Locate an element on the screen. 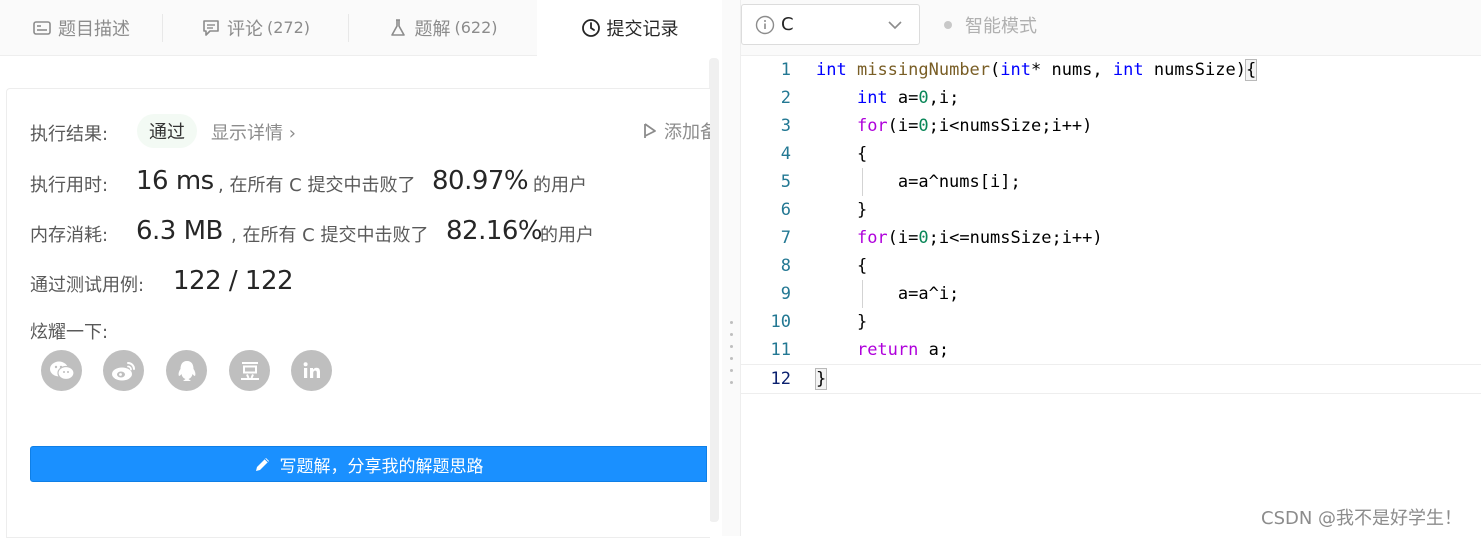  share-qq-button is located at coordinates (186, 370).